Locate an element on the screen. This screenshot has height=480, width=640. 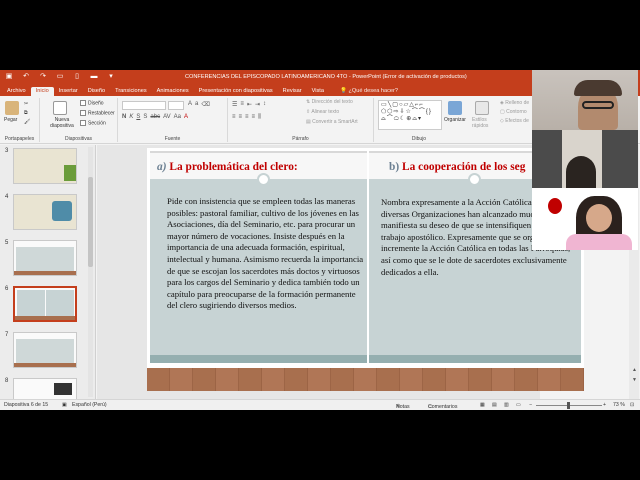
justify-icon: ≡ is located at coordinates (254, 117).